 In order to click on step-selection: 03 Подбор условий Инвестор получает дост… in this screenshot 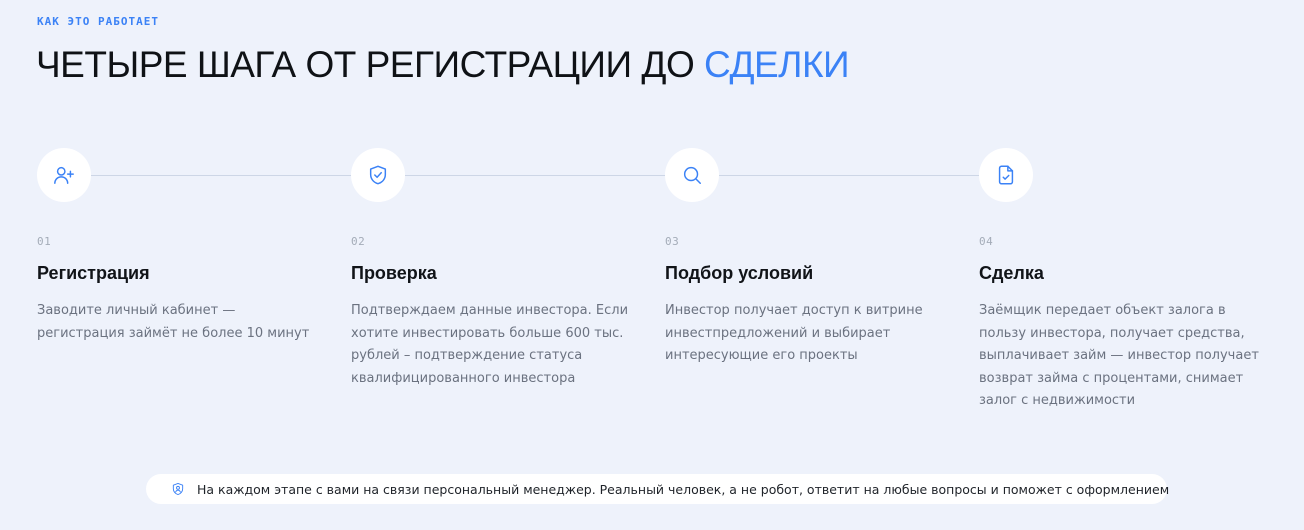, I will do `click(815, 258)`.